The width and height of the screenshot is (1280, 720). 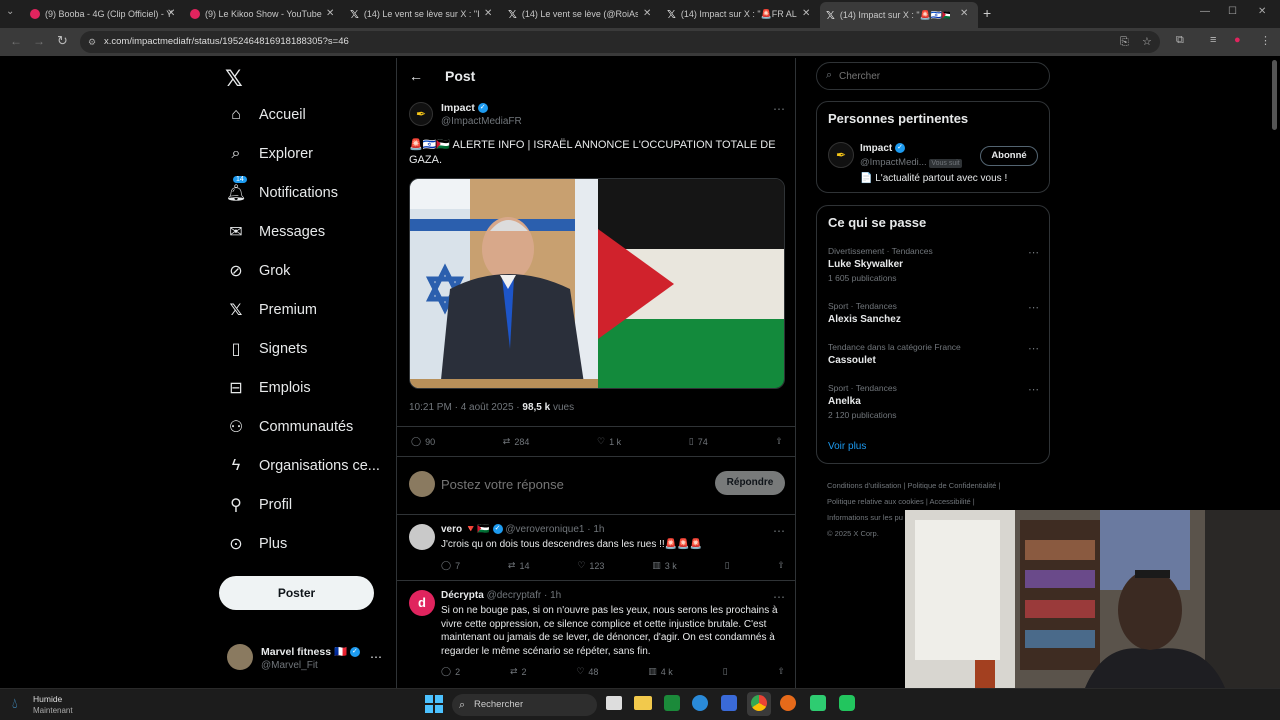 What do you see at coordinates (282, 189) in the screenshot?
I see `nav-notifications: 🔔︎ 14 Notifications` at bounding box center [282, 189].